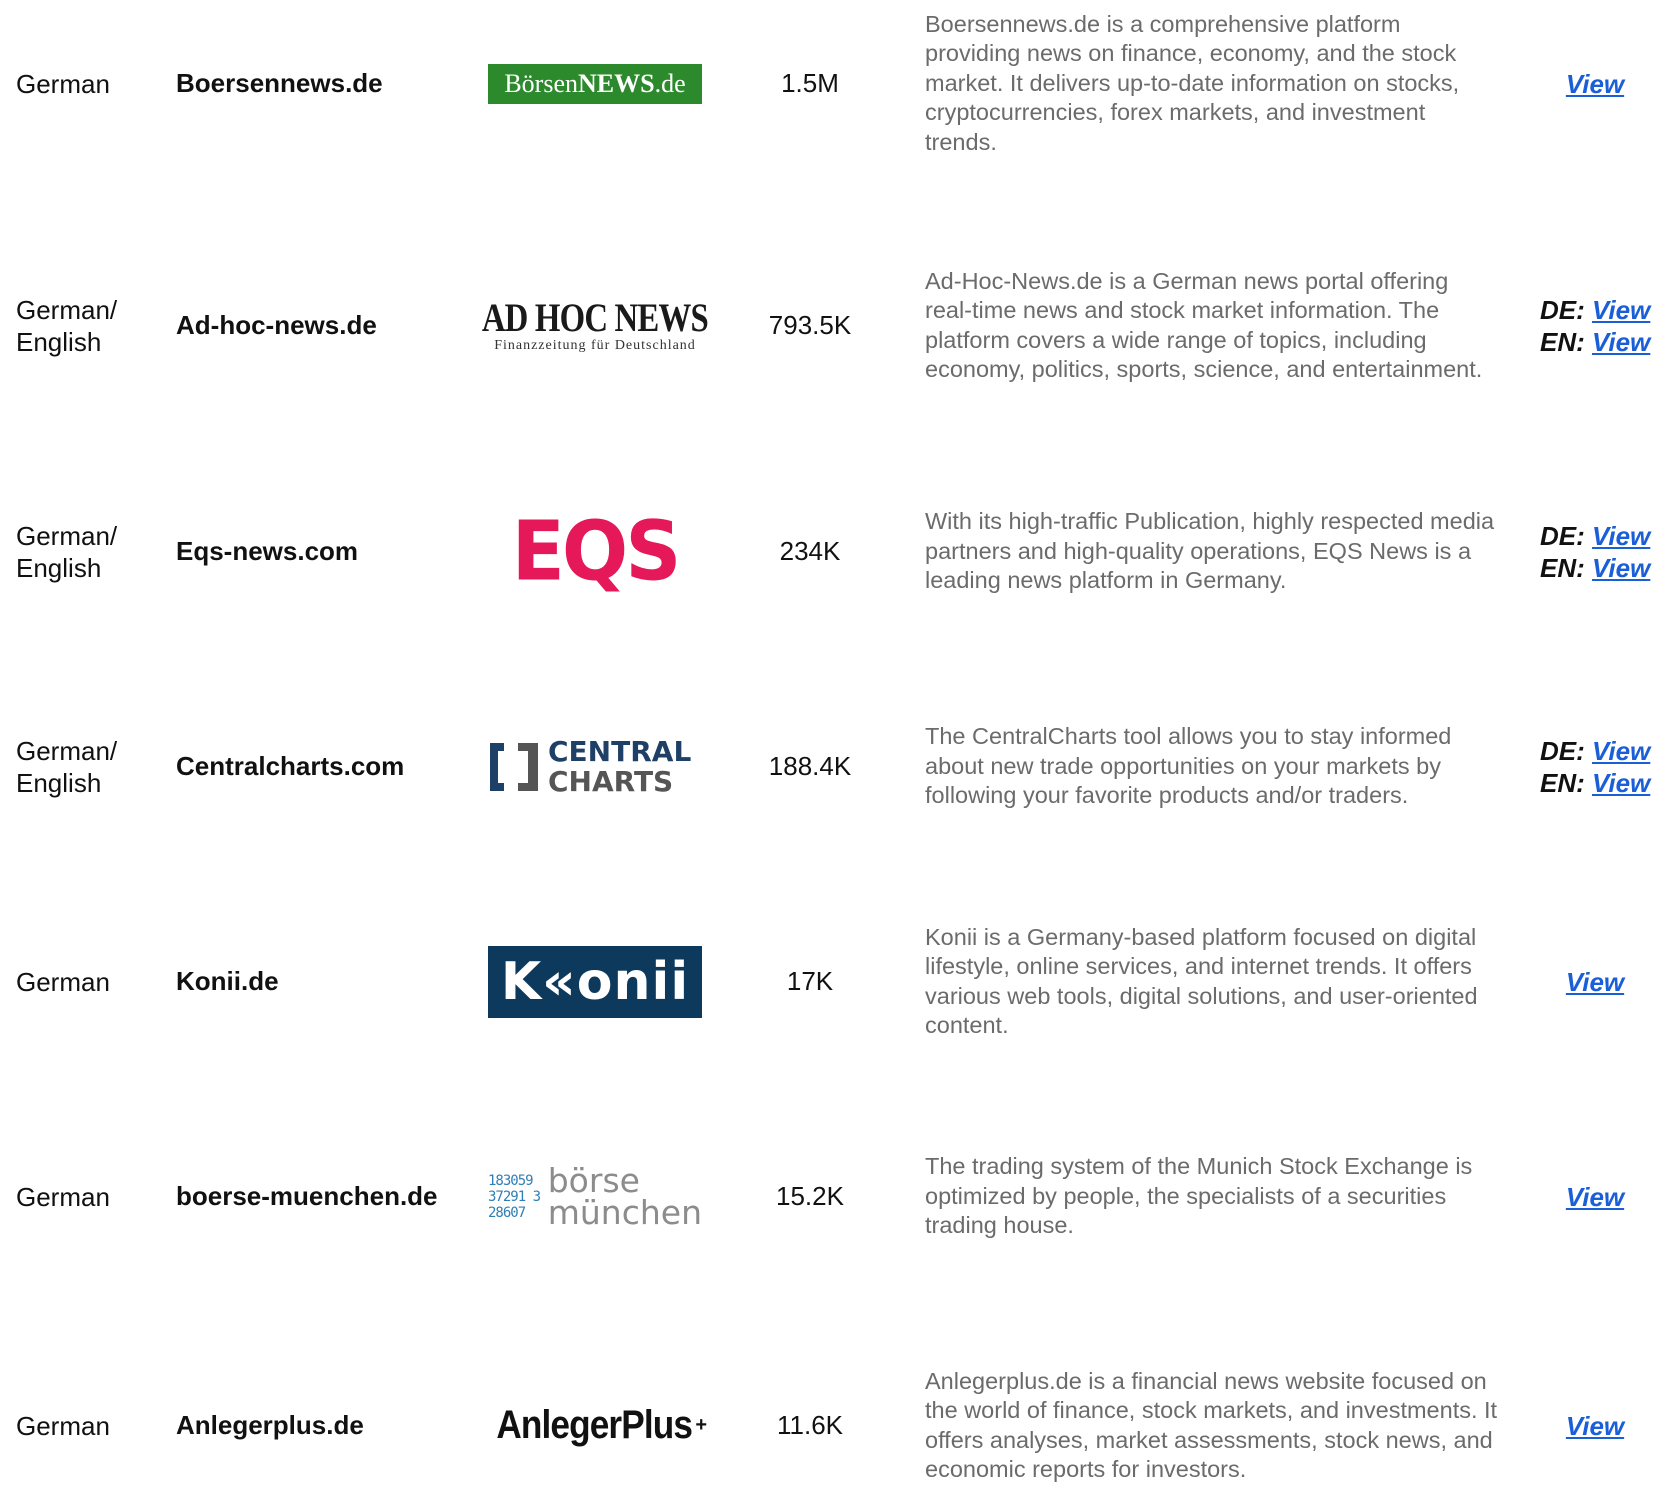 This screenshot has width=1674, height=1503. What do you see at coordinates (809, 1425) in the screenshot?
I see `traffic-value: 11.6K` at bounding box center [809, 1425].